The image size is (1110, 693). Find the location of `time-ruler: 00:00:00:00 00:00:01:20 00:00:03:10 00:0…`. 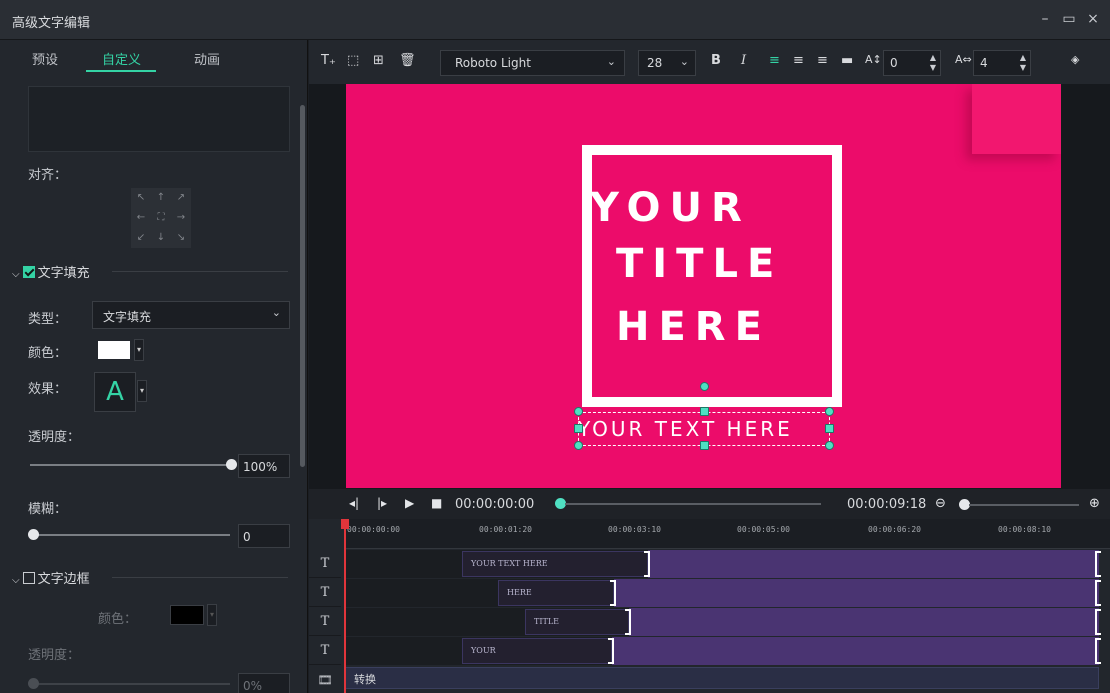

time-ruler: 00:00:00:00 00:00:01:20 00:00:03:10 00:0… is located at coordinates (727, 534).